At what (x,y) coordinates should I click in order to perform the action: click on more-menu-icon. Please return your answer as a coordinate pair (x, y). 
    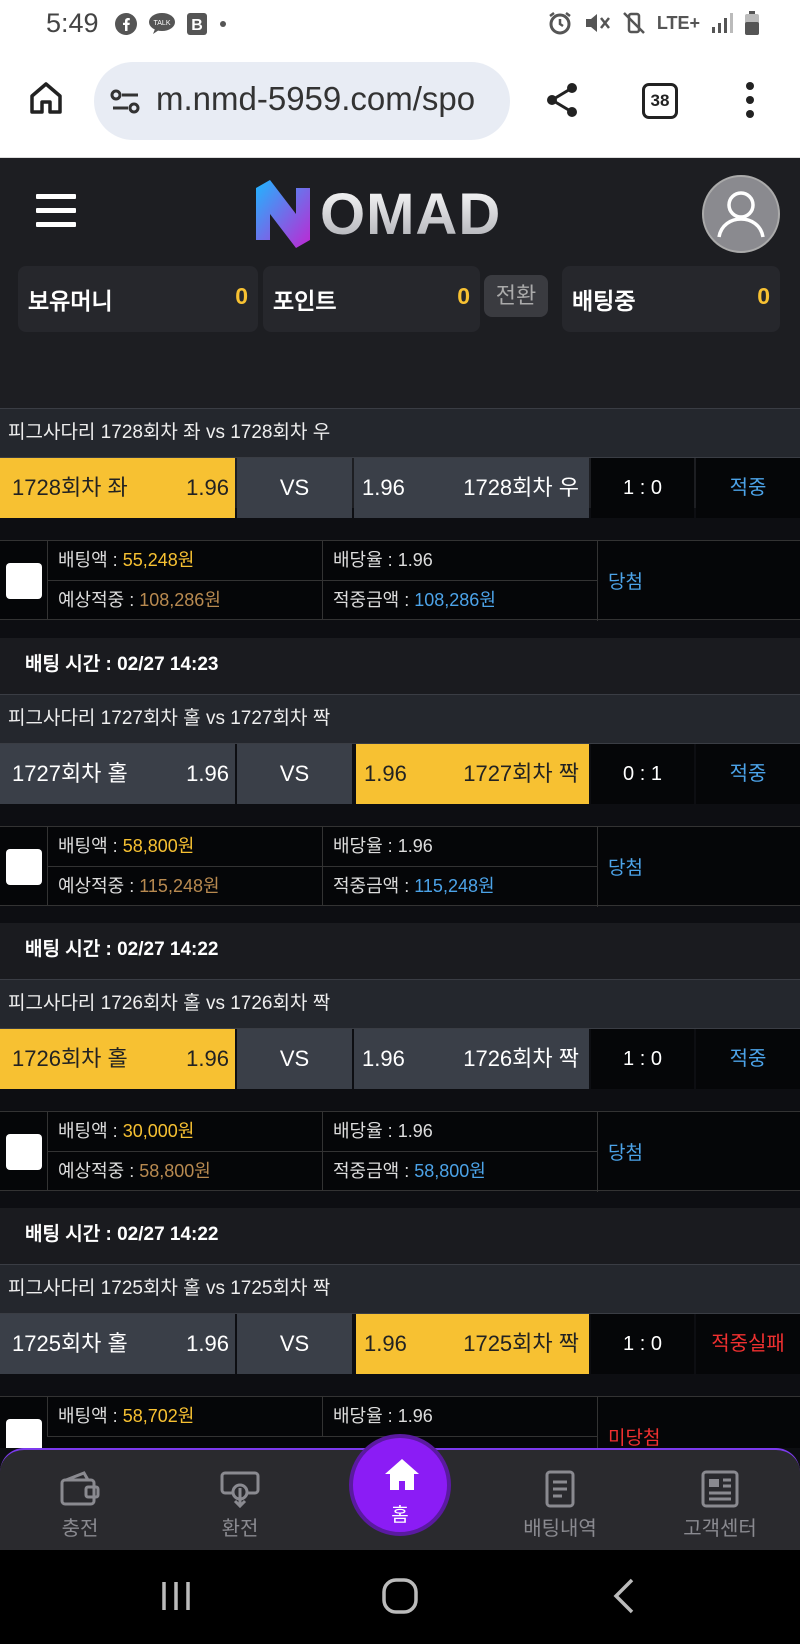
    Looking at the image, I should click on (750, 100).